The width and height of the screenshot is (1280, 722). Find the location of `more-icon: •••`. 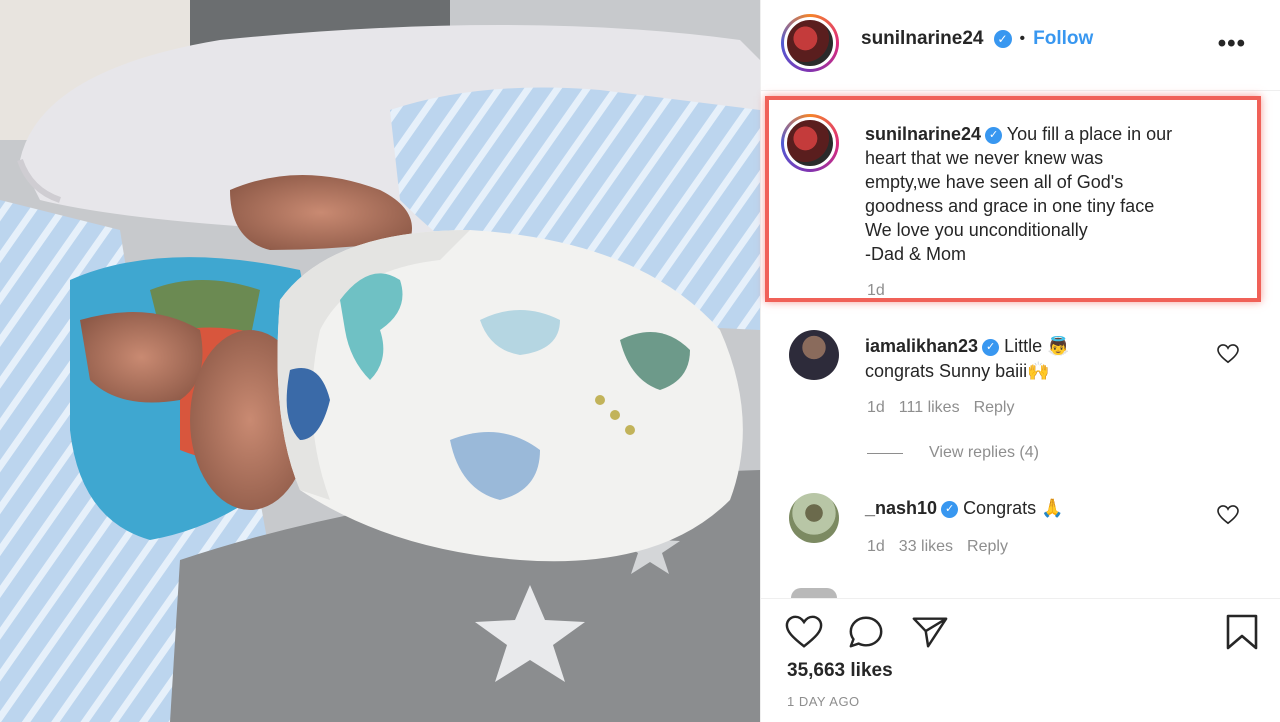

more-icon: ••• is located at coordinates (1232, 44).